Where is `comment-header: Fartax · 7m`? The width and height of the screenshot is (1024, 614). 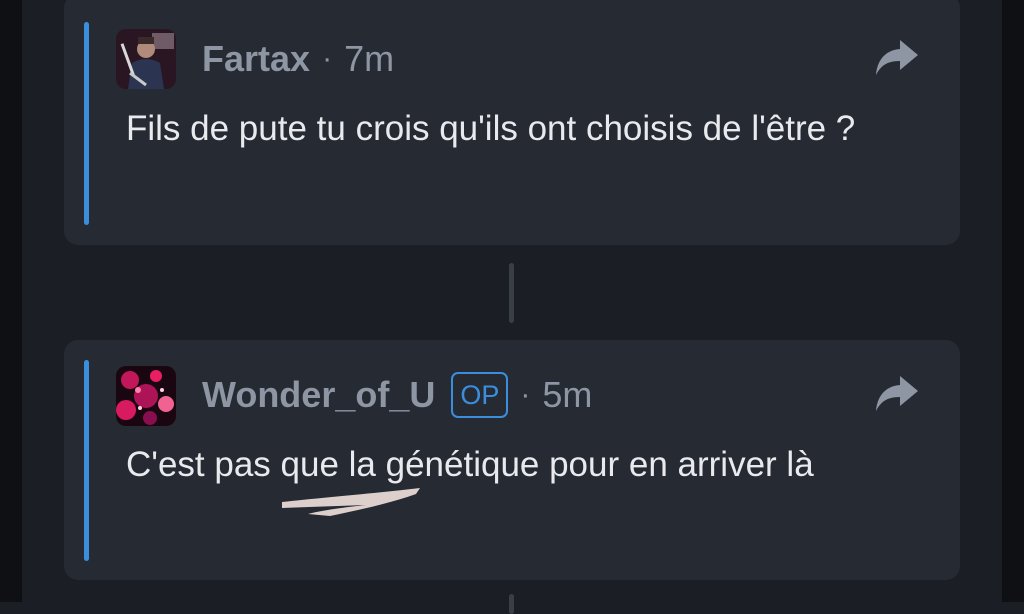 comment-header: Fartax · 7m is located at coordinates (298, 59).